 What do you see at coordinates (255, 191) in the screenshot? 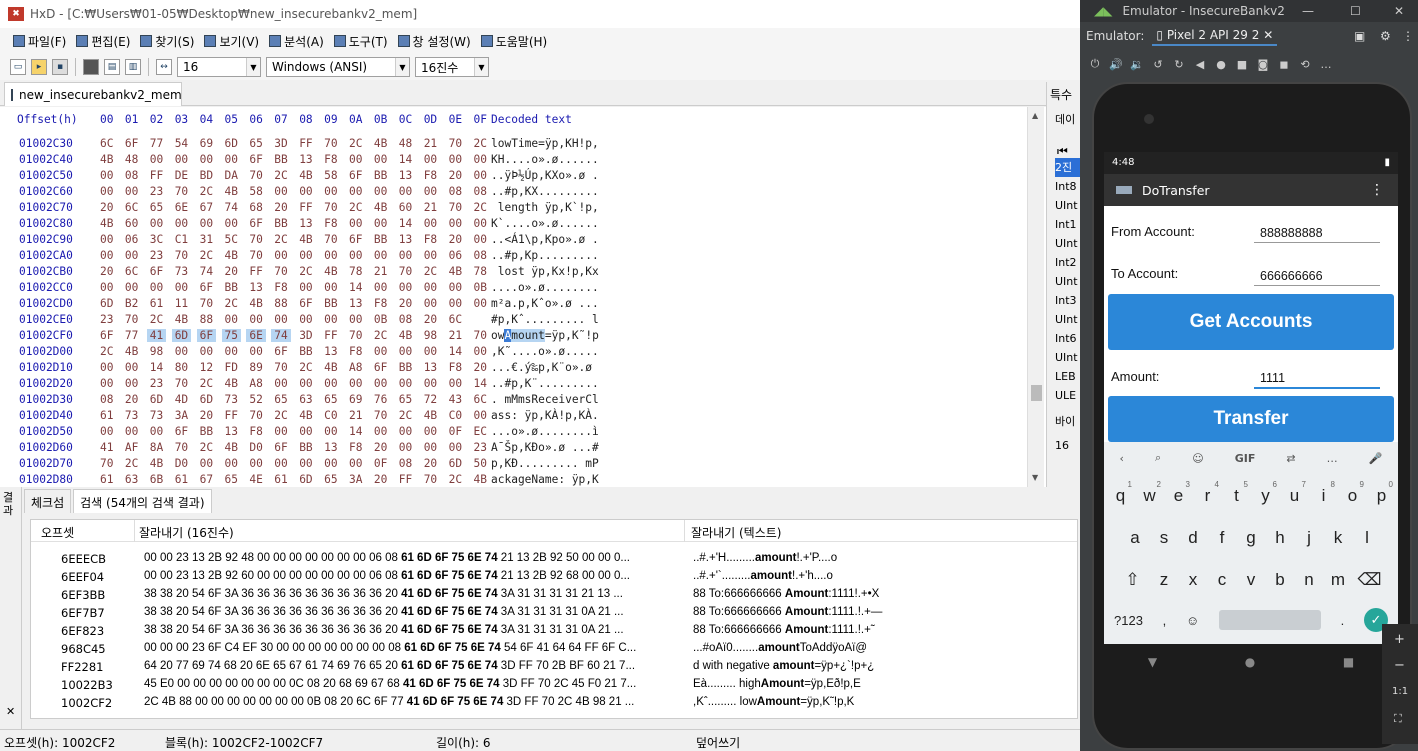
I see `hex-byte: 58` at bounding box center [255, 191].